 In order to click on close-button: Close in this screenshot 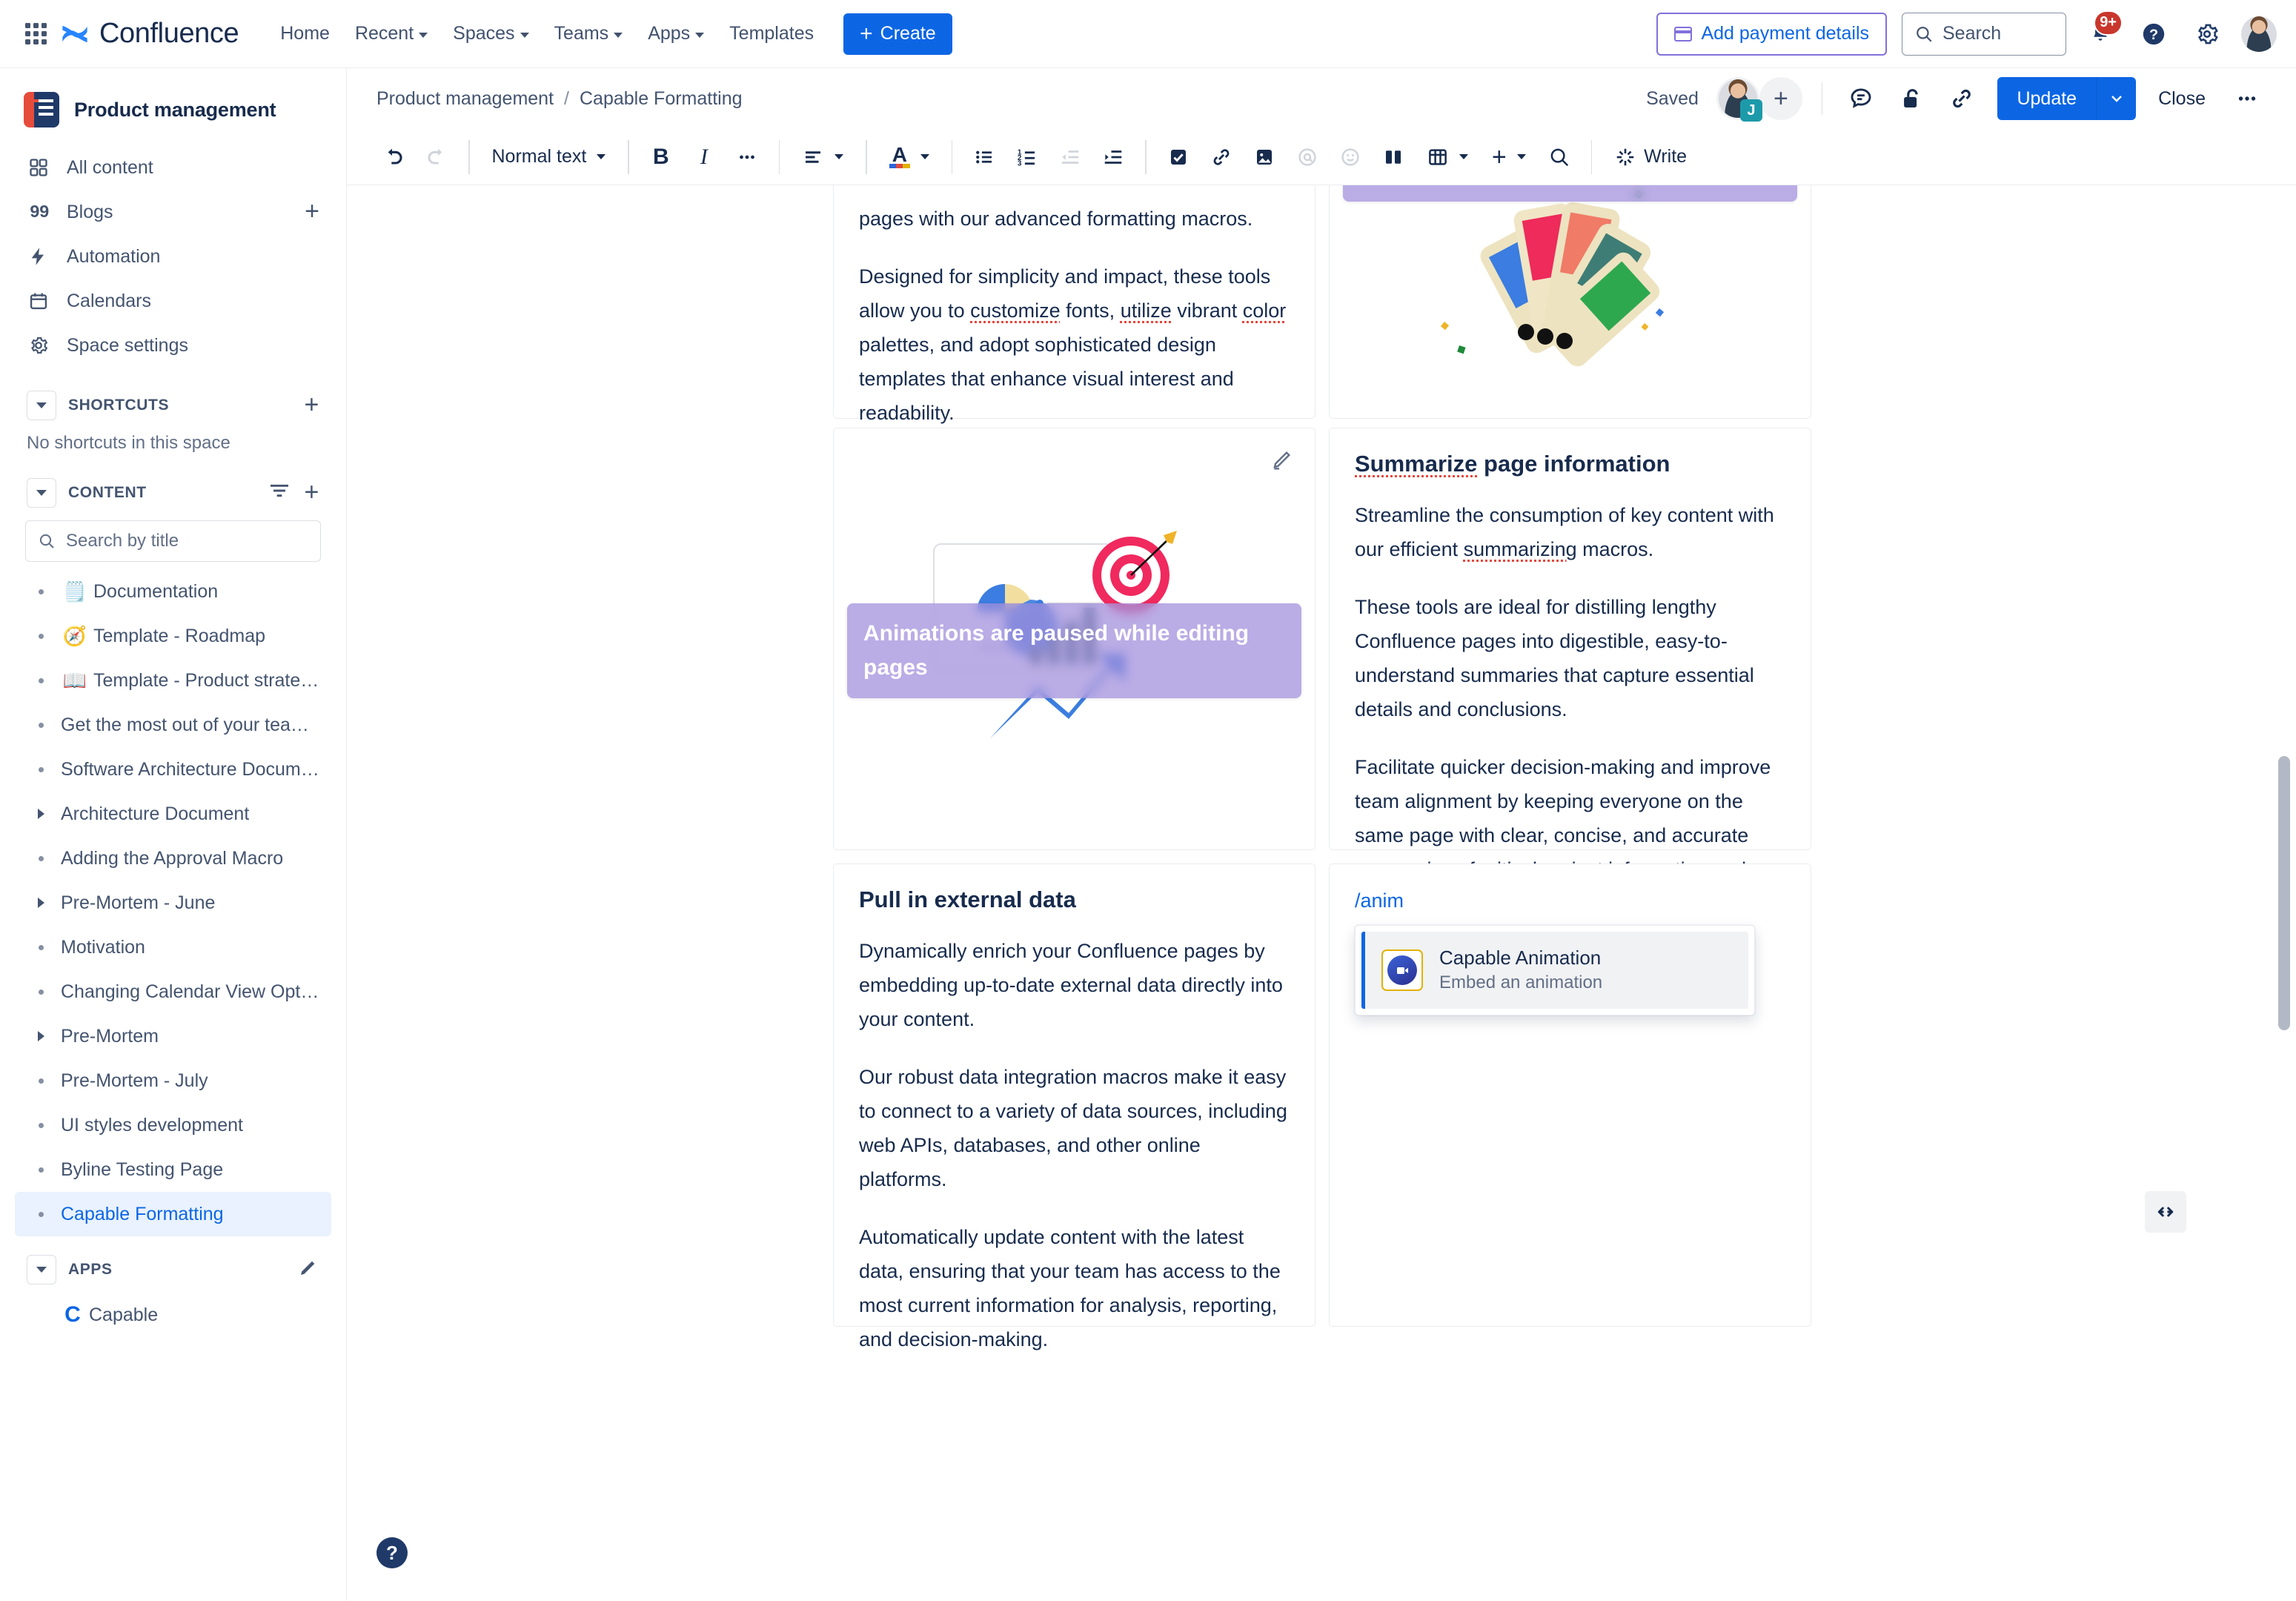, I will do `click(2182, 98)`.